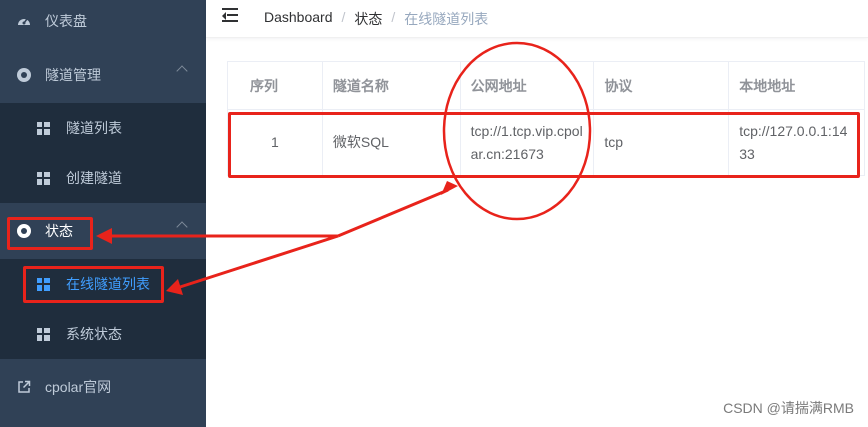  What do you see at coordinates (391, 86) in the screenshot?
I see `column-header-name: 隧道名称` at bounding box center [391, 86].